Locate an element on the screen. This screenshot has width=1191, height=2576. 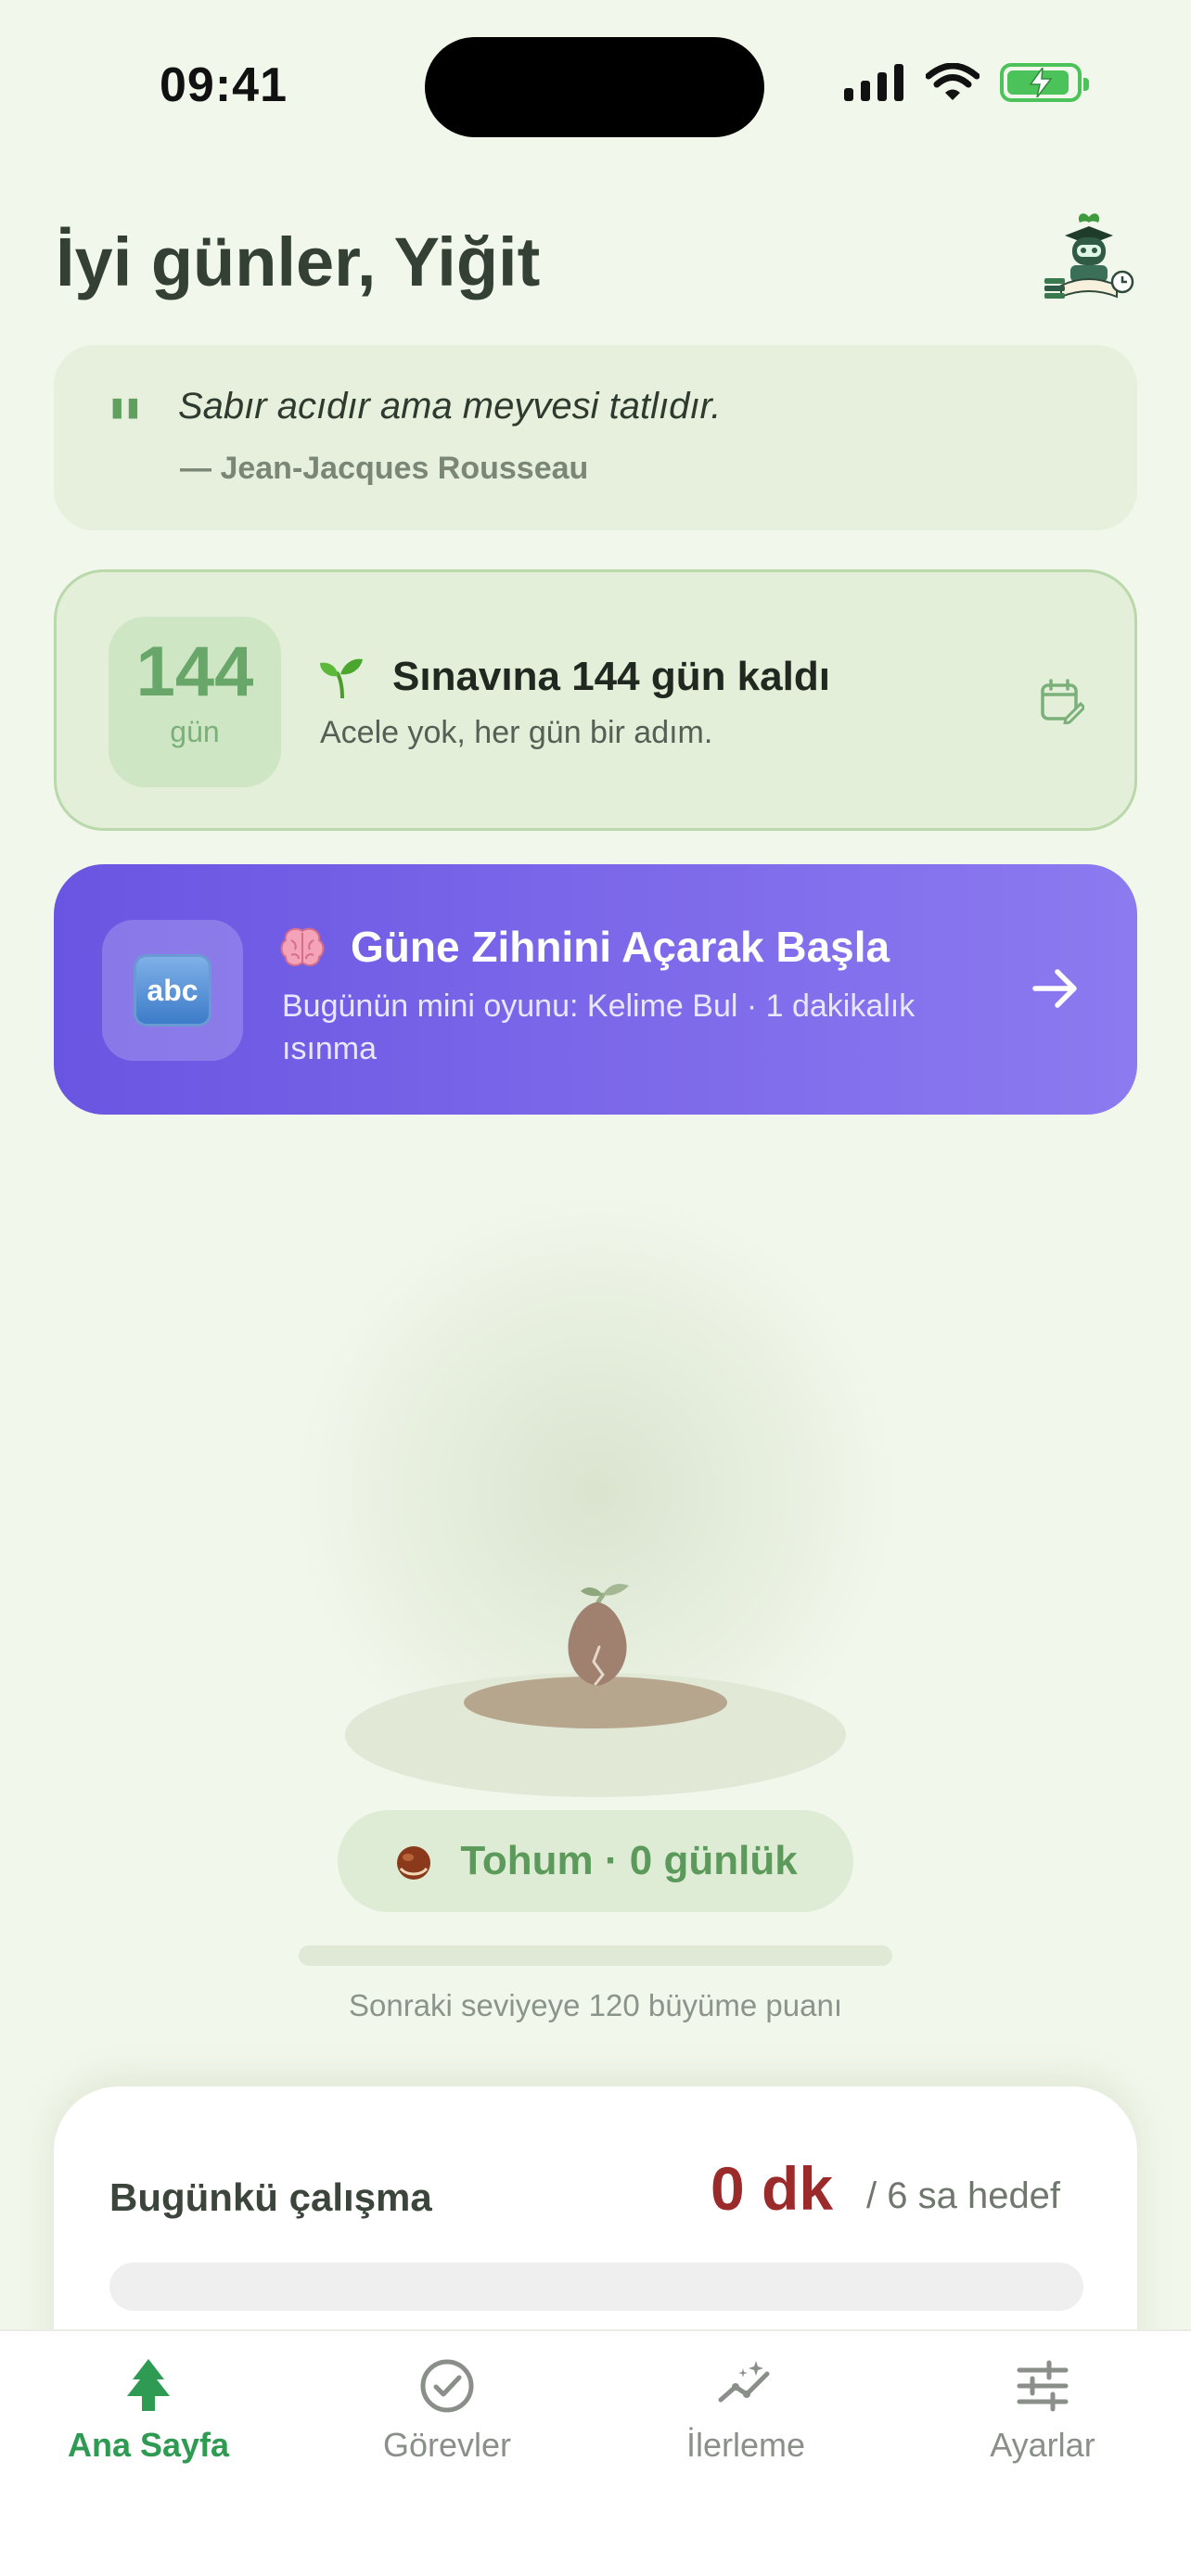
wifi-icon is located at coordinates (953, 81).